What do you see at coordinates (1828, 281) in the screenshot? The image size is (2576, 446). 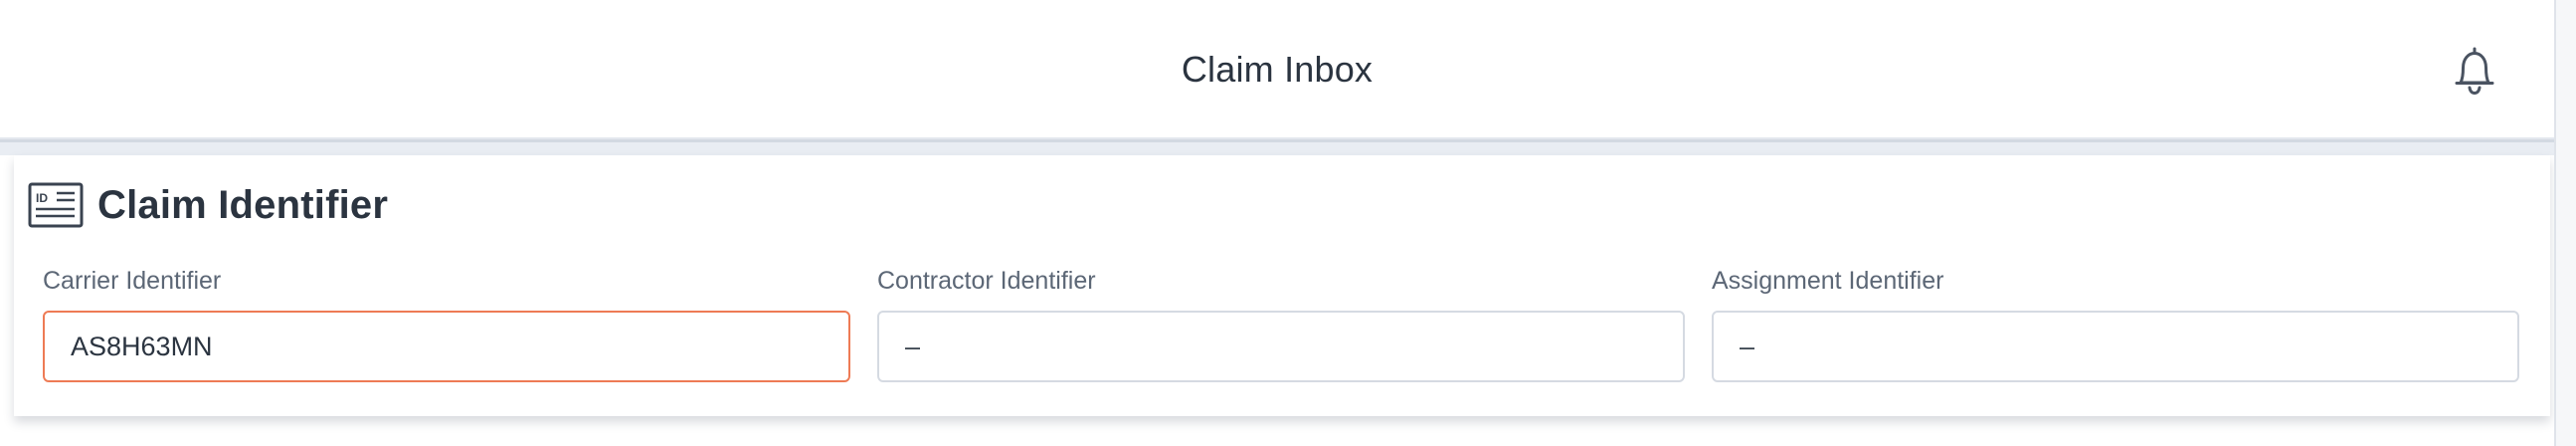 I see `assignment-identifier-label: Assignment Identifier` at bounding box center [1828, 281].